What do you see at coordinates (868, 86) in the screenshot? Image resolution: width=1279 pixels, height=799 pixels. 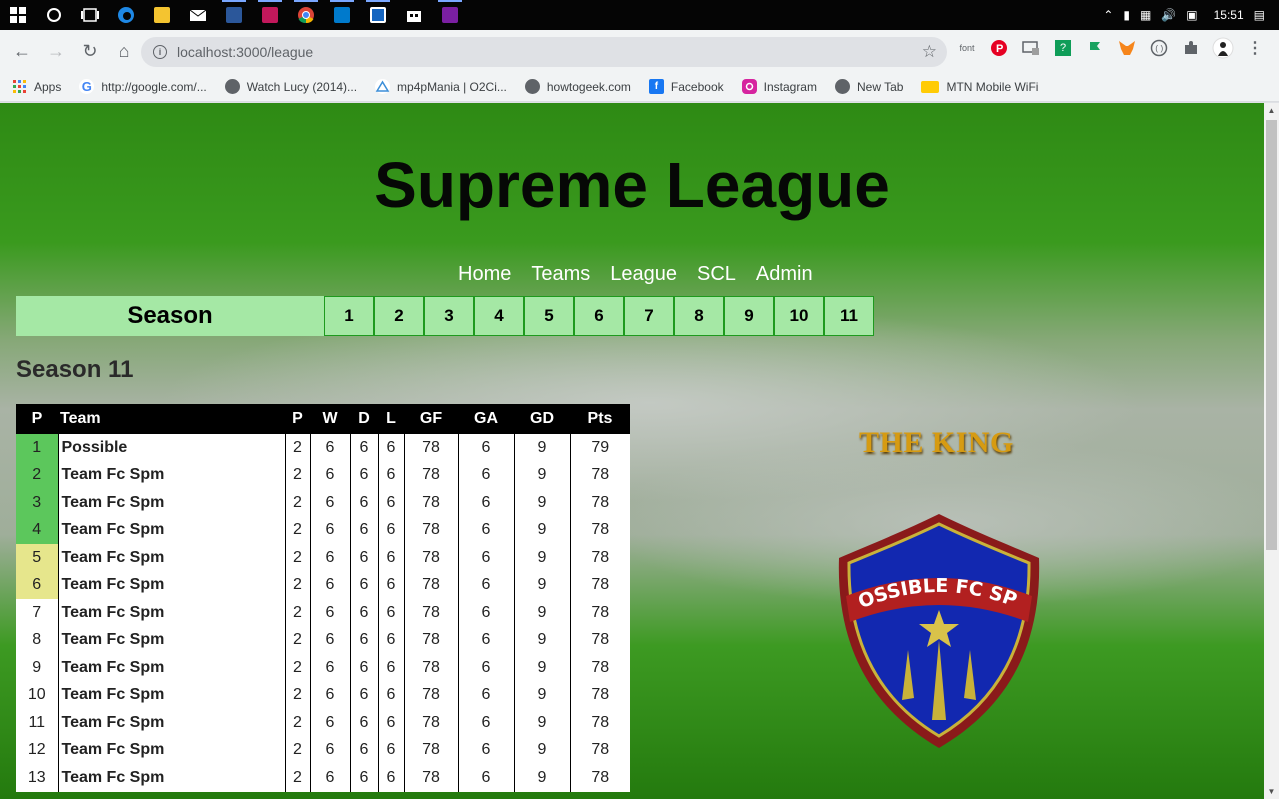 I see `bookmark-item: New Tab` at bounding box center [868, 86].